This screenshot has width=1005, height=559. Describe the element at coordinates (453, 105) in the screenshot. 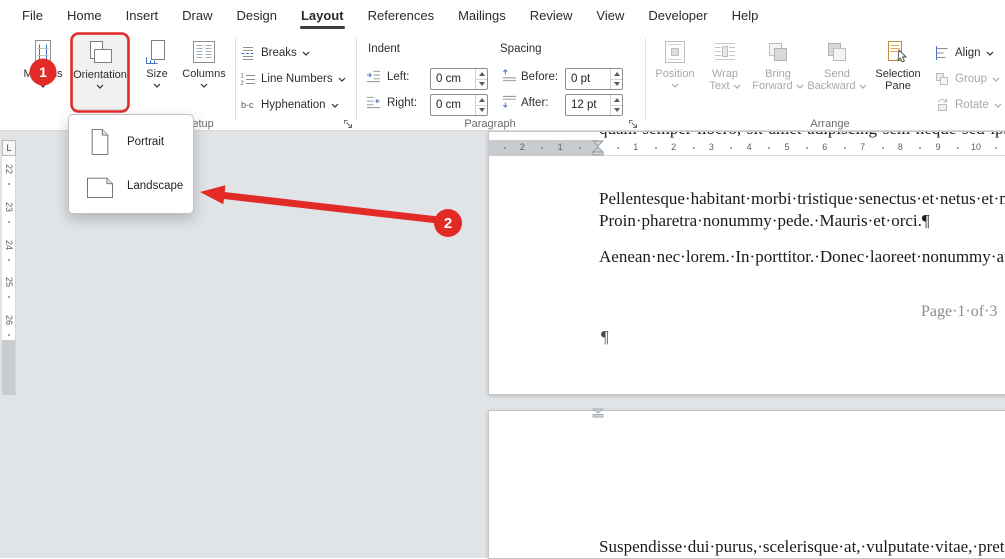

I see `indent-right-value: 0 cm` at that location.